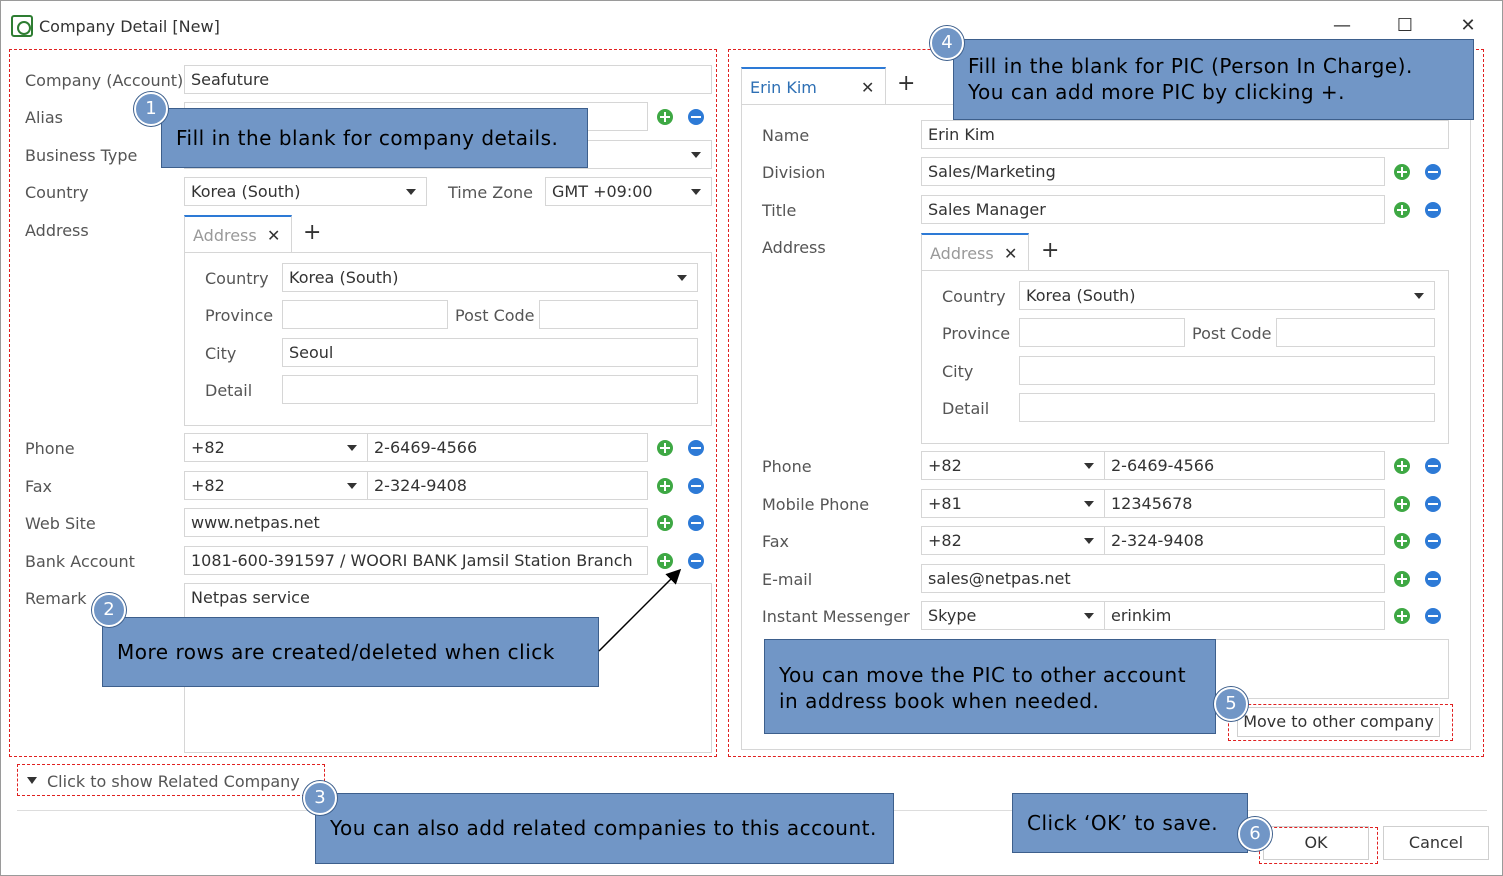 The height and width of the screenshot is (876, 1503). What do you see at coordinates (1232, 333) in the screenshot?
I see `pic-addr-post-code-label: Post Code` at bounding box center [1232, 333].